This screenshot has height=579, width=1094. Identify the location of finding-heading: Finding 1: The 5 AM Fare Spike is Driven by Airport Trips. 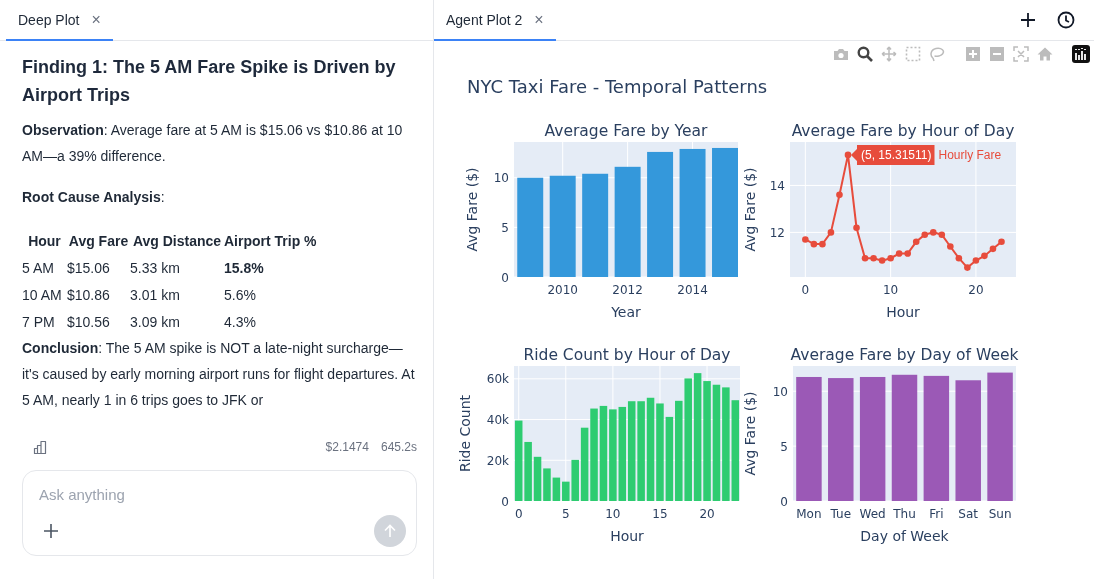
(209, 81).